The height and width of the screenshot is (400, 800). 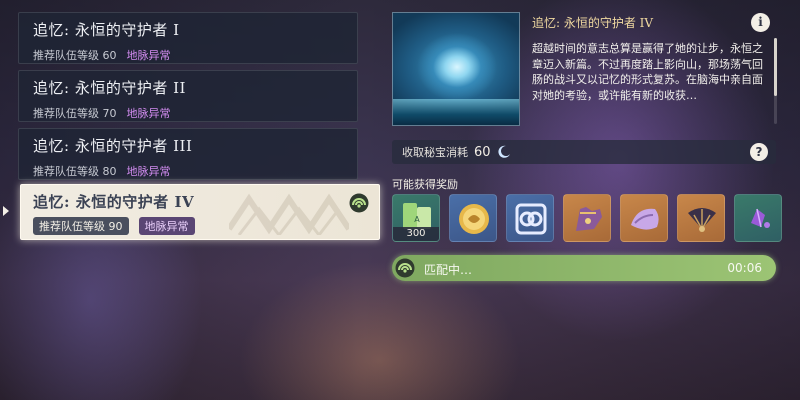 I want to click on reward-adventure-exp: A 300, so click(x=416, y=218).